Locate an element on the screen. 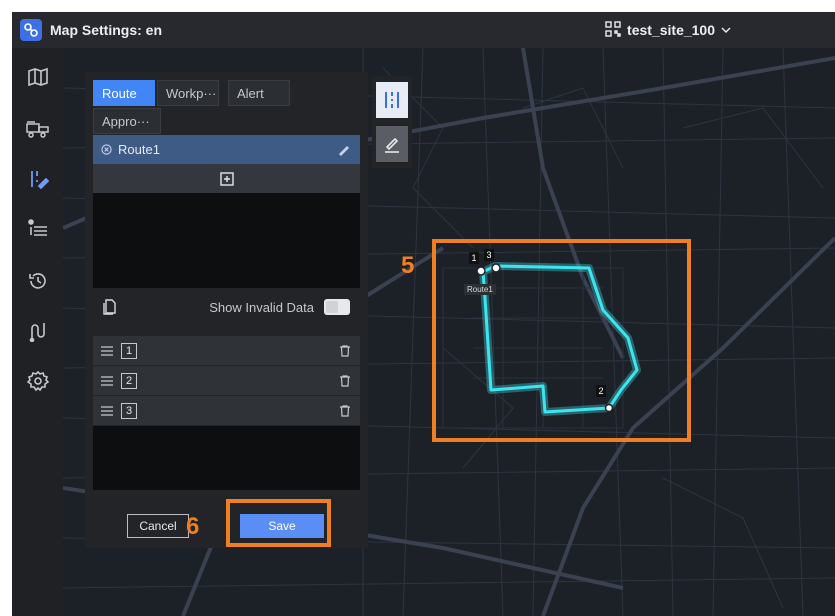 This screenshot has height=616, width=835. tab-route: Route is located at coordinates (124, 93).